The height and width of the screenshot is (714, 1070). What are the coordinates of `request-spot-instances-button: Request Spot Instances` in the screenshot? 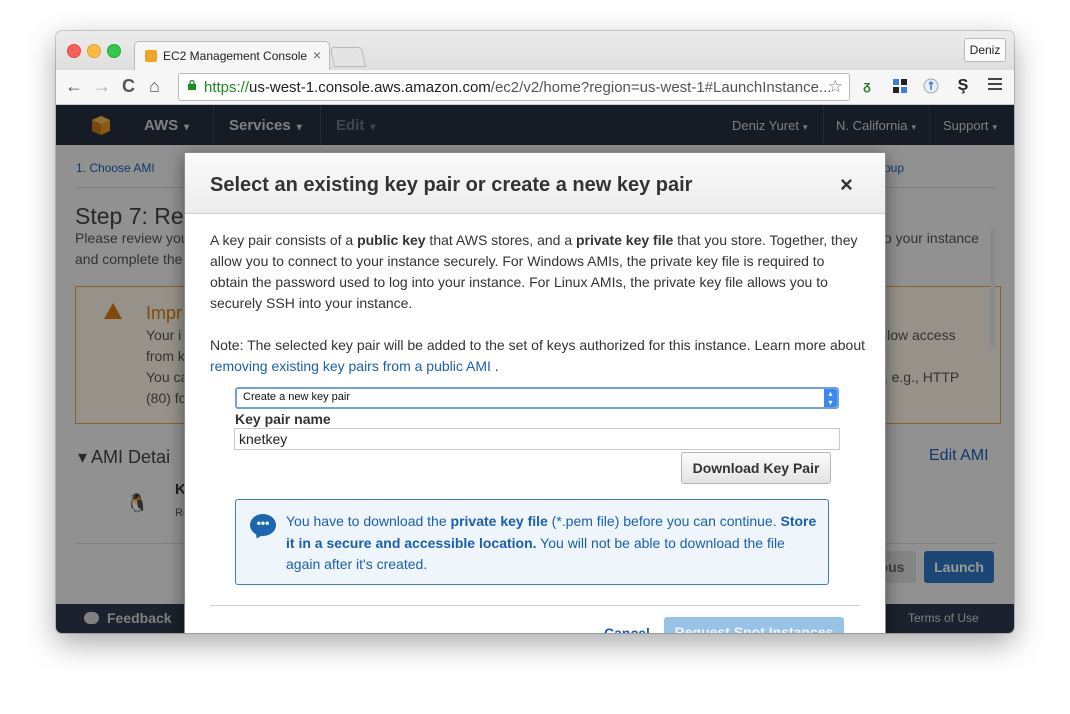 It's located at (754, 625).